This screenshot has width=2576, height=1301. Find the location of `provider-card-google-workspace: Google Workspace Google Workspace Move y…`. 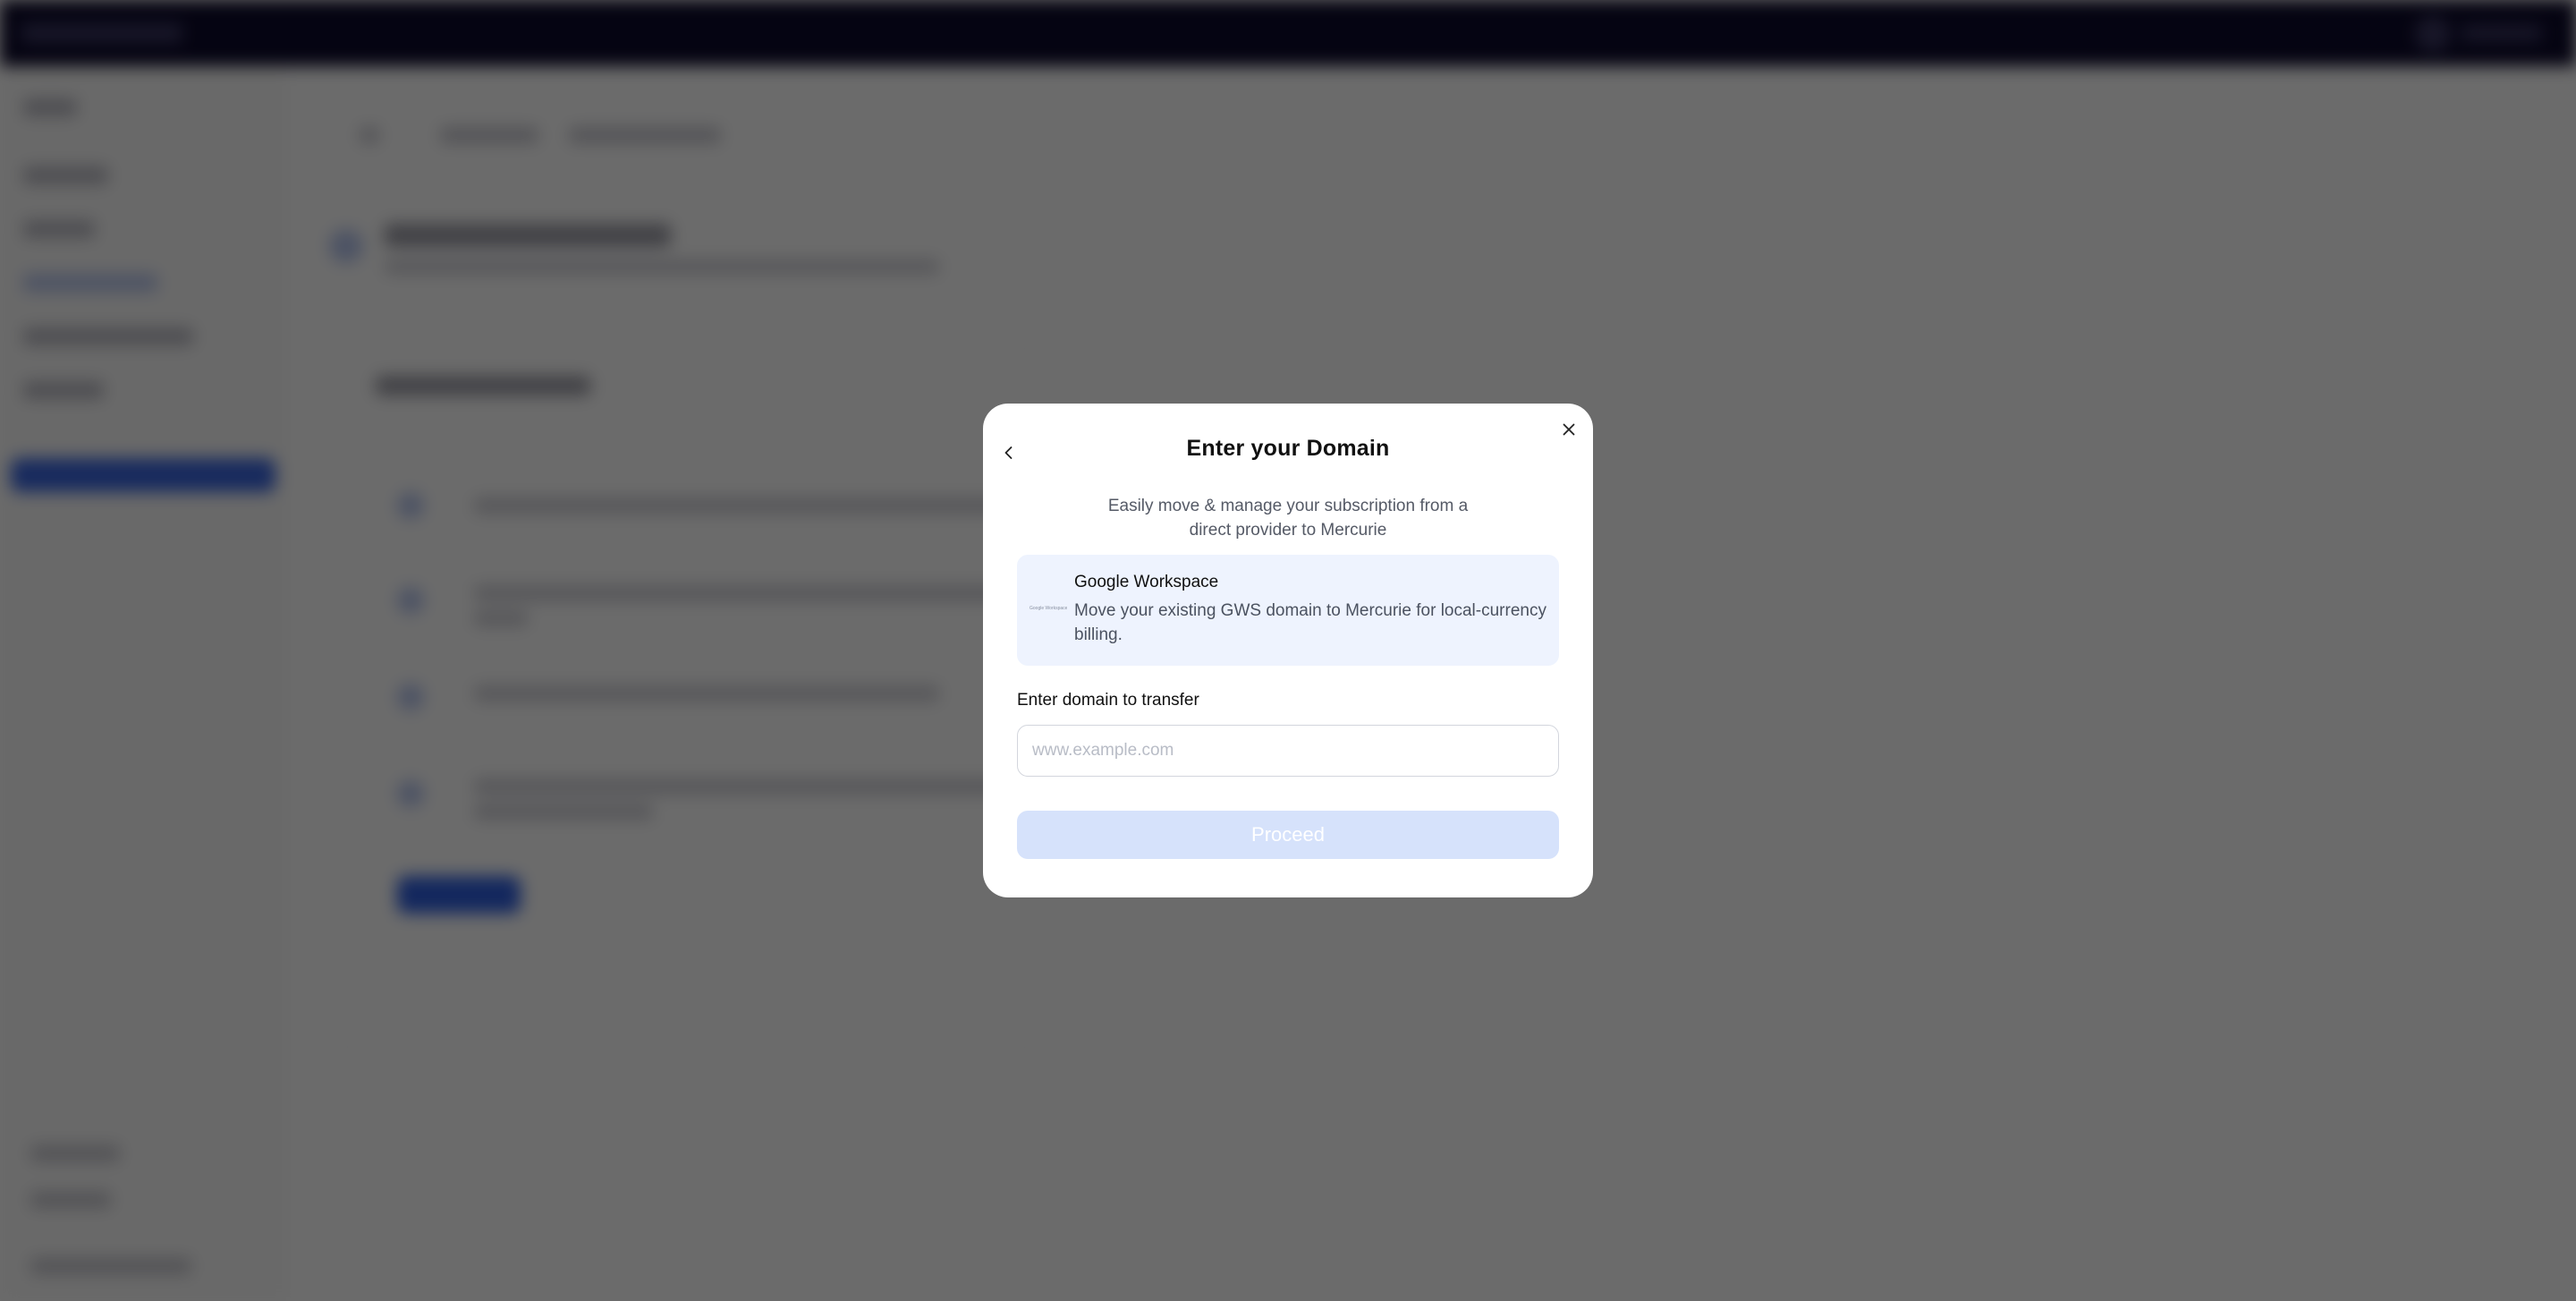

provider-card-google-workspace: Google Workspace Google Workspace Move y… is located at coordinates (1288, 610).